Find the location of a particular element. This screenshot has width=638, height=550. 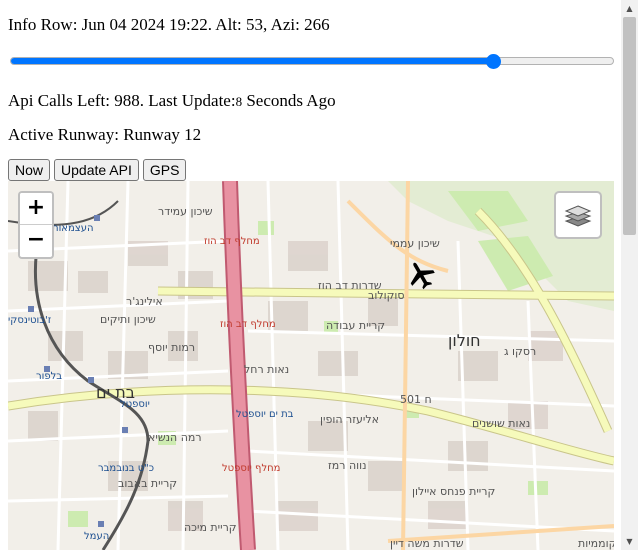

now-button: Now is located at coordinates (29, 170).